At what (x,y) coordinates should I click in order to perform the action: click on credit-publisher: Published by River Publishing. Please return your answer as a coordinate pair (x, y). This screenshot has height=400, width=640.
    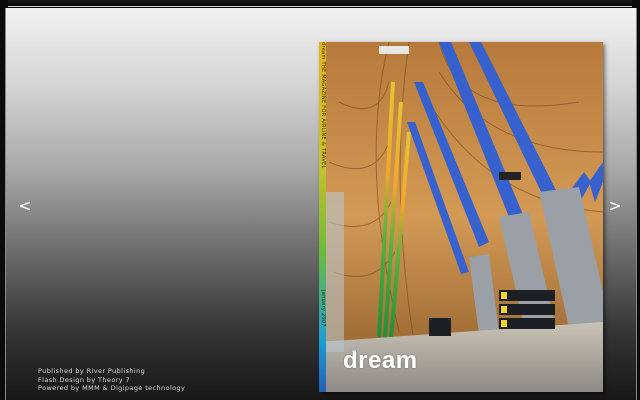
    Looking at the image, I should click on (92, 371).